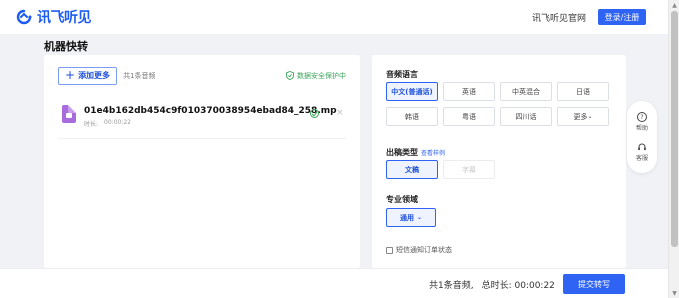 The width and height of the screenshot is (679, 298). I want to click on file-count: 共1条音频, so click(139, 75).